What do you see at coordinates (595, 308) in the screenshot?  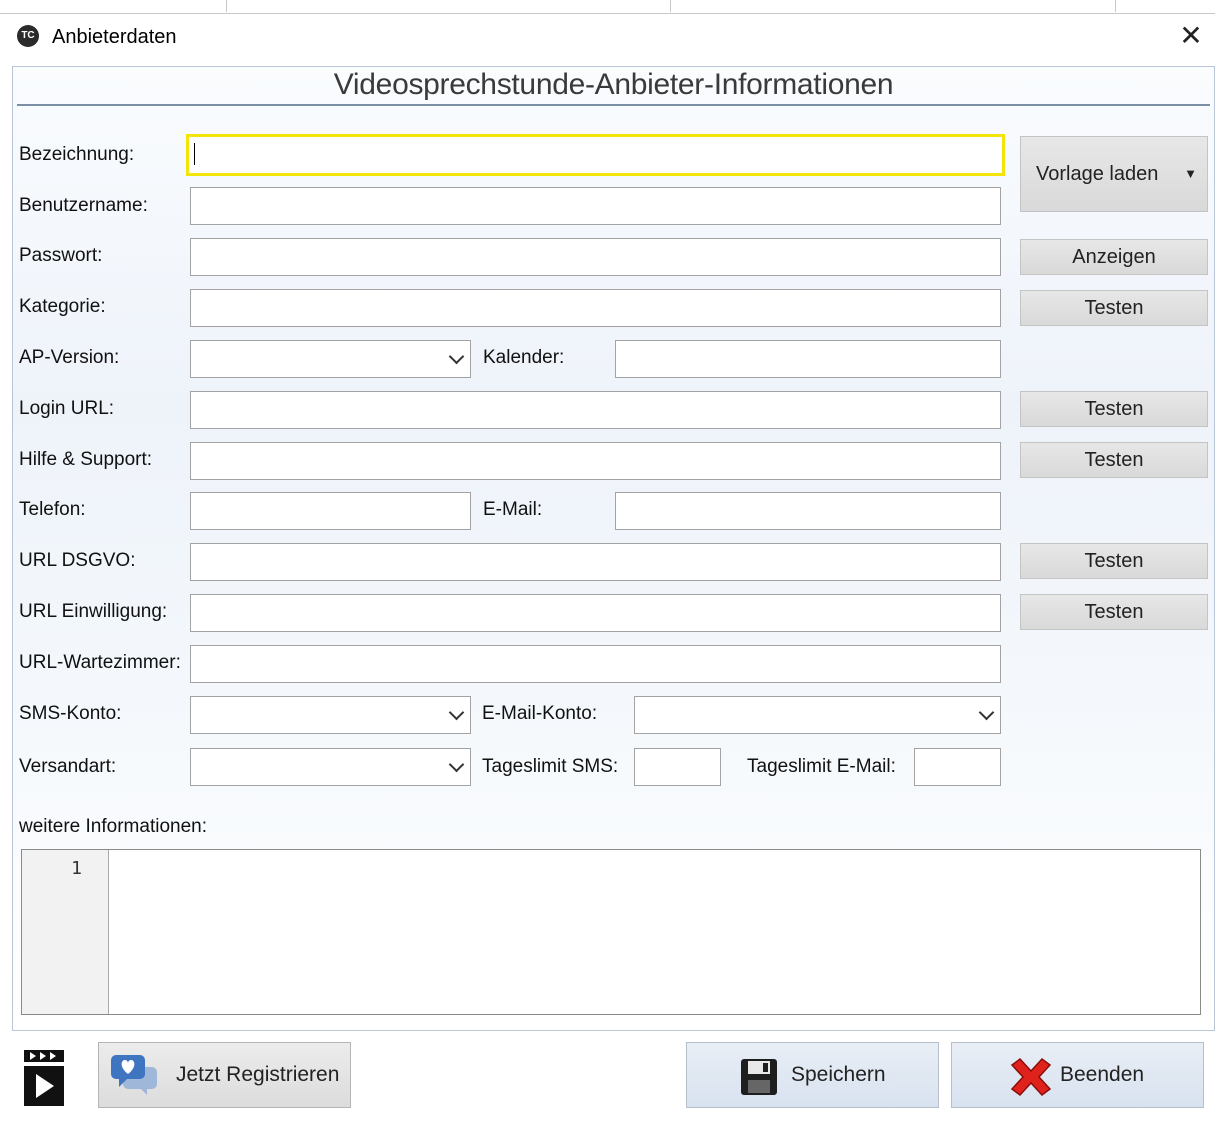 I see `kategorie-input` at bounding box center [595, 308].